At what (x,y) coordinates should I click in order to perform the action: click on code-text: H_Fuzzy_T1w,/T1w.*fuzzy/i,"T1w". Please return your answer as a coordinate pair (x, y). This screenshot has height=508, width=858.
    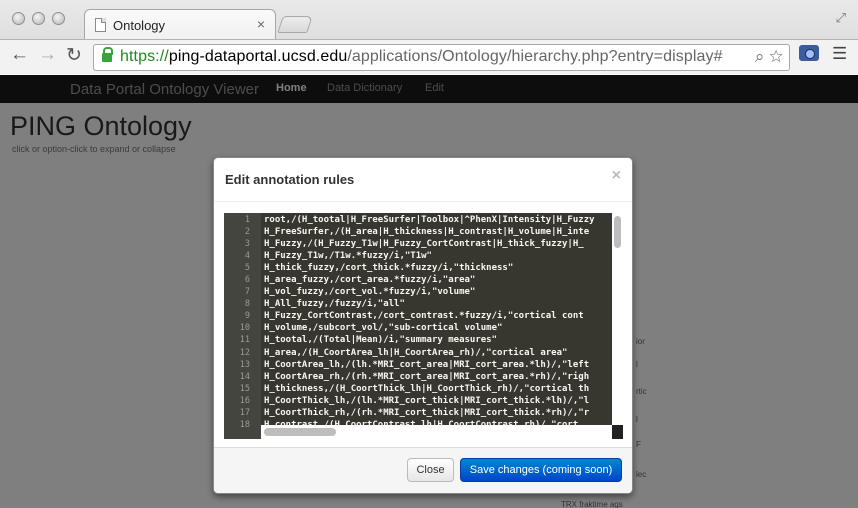
    Looking at the image, I should click on (348, 256).